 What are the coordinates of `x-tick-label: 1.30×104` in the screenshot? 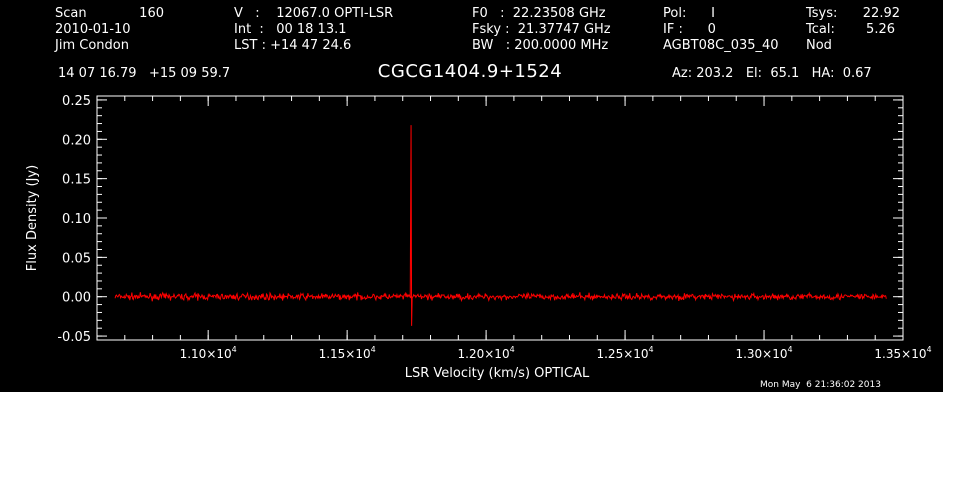 It's located at (763, 353).